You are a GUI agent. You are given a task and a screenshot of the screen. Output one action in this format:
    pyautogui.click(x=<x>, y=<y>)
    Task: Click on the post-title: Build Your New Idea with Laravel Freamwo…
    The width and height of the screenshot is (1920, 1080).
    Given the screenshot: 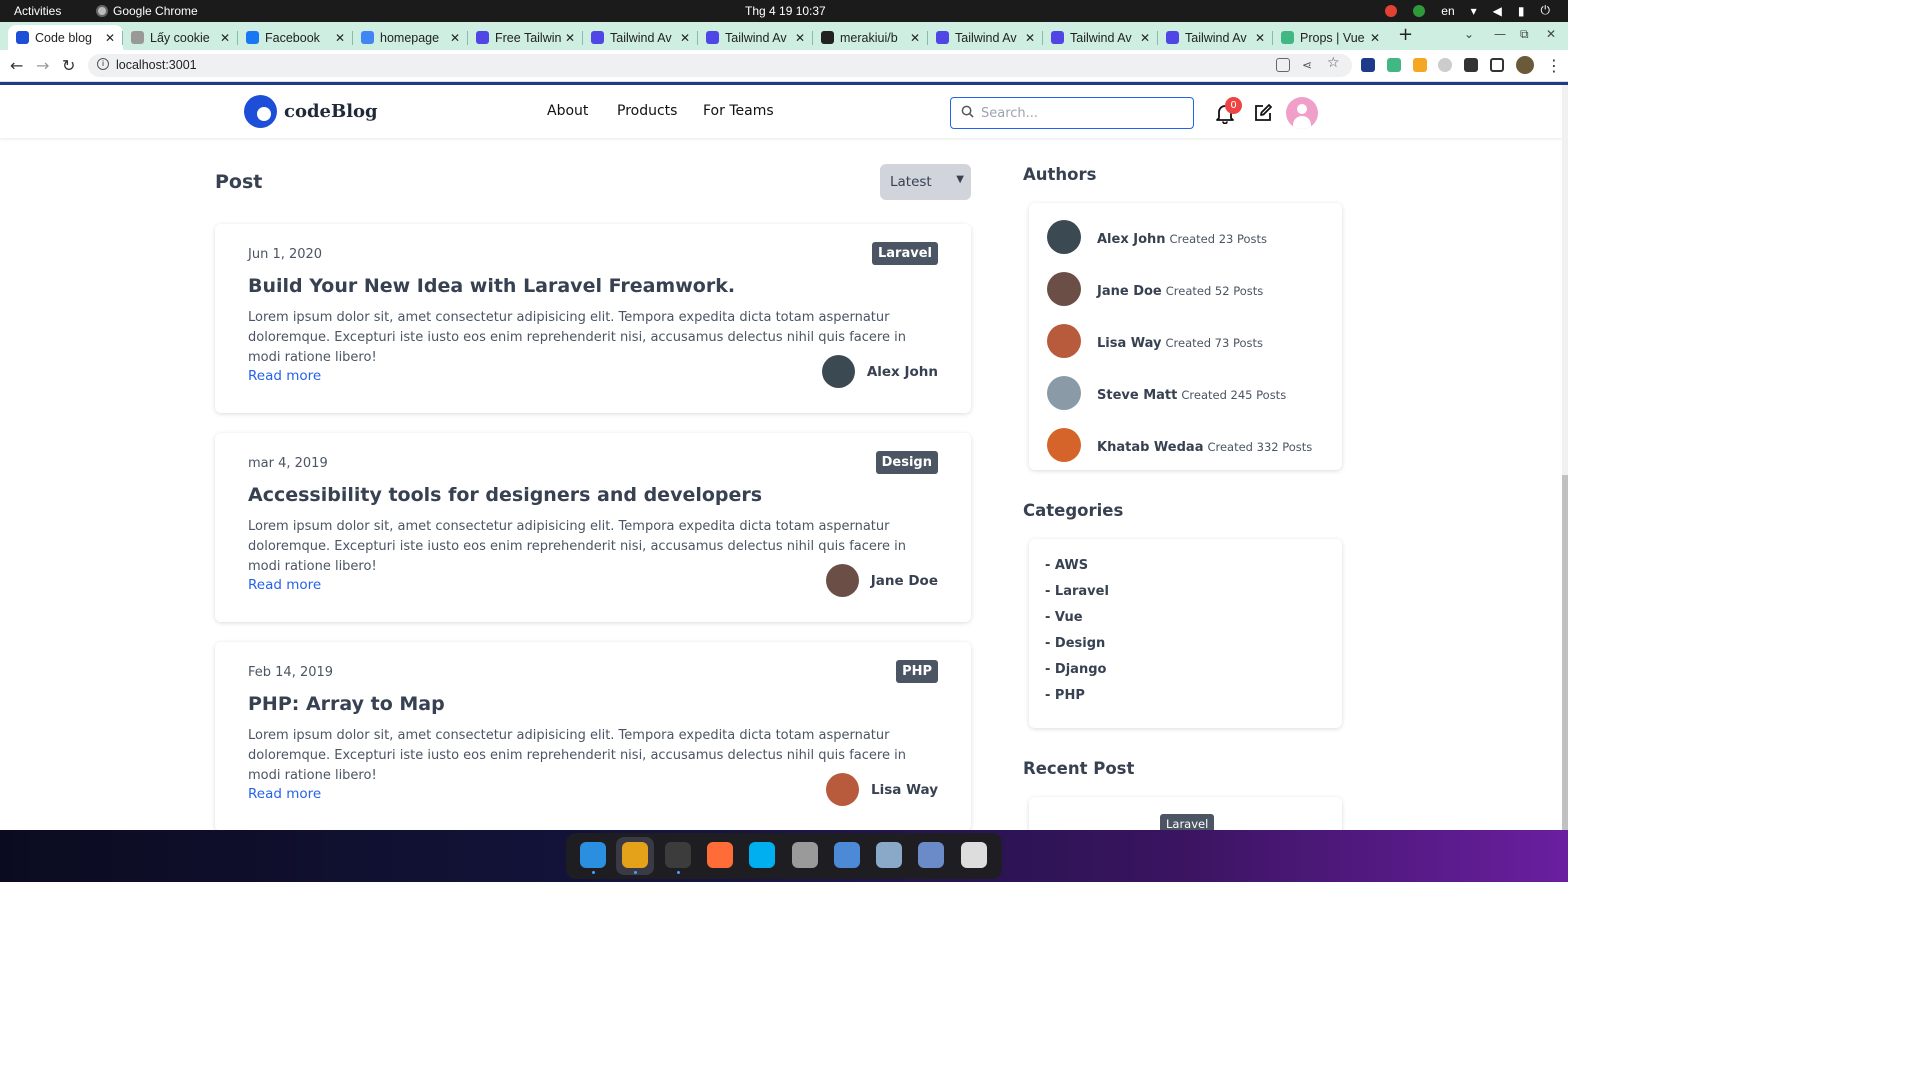 What is the action you would take?
    pyautogui.click(x=491, y=286)
    